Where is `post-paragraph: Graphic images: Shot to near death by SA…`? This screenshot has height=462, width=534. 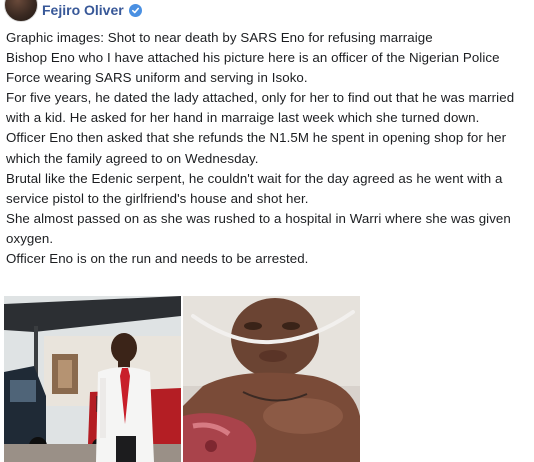 post-paragraph: Graphic images: Shot to near death by SA… is located at coordinates (219, 37).